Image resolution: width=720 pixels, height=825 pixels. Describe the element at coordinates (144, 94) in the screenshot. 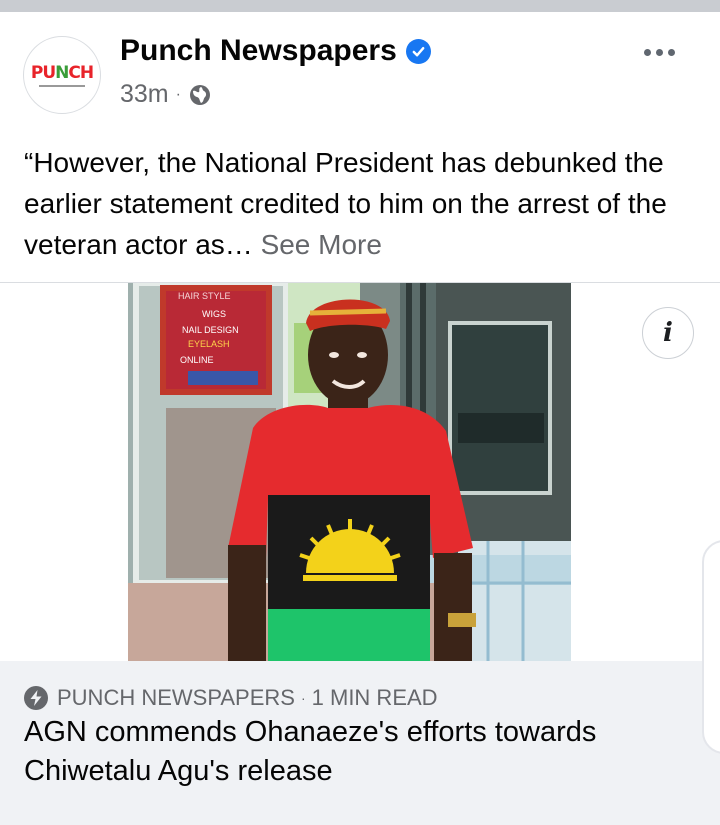

I see `post-timestamp: 33m` at that location.